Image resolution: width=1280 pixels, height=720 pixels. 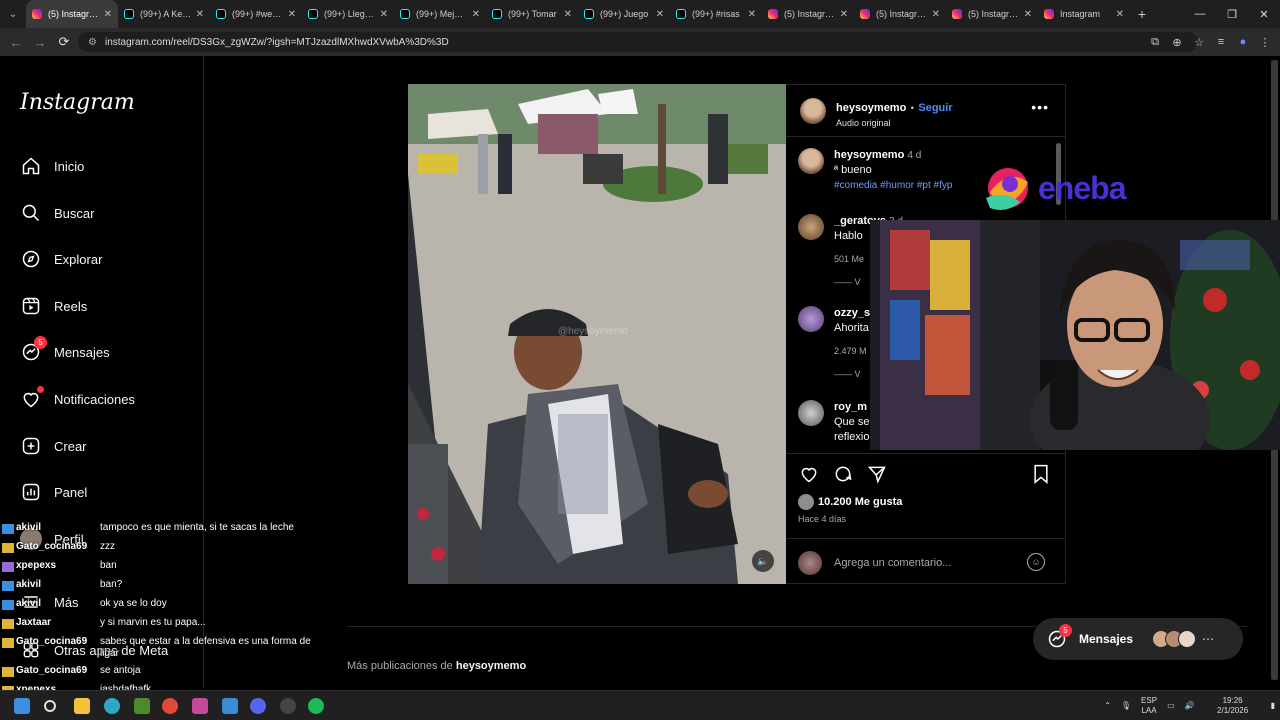 What do you see at coordinates (1041, 474) in the screenshot?
I see `bookmark-save-icon` at bounding box center [1041, 474].